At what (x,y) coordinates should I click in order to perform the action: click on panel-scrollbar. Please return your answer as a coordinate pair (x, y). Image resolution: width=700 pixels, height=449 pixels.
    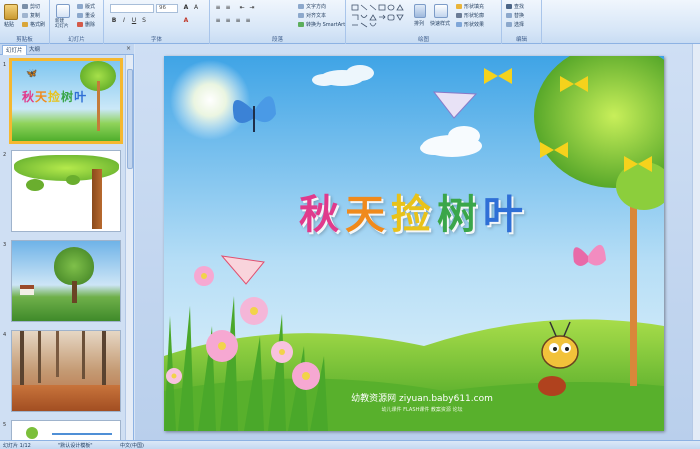
    Looking at the image, I should click on (129, 247).